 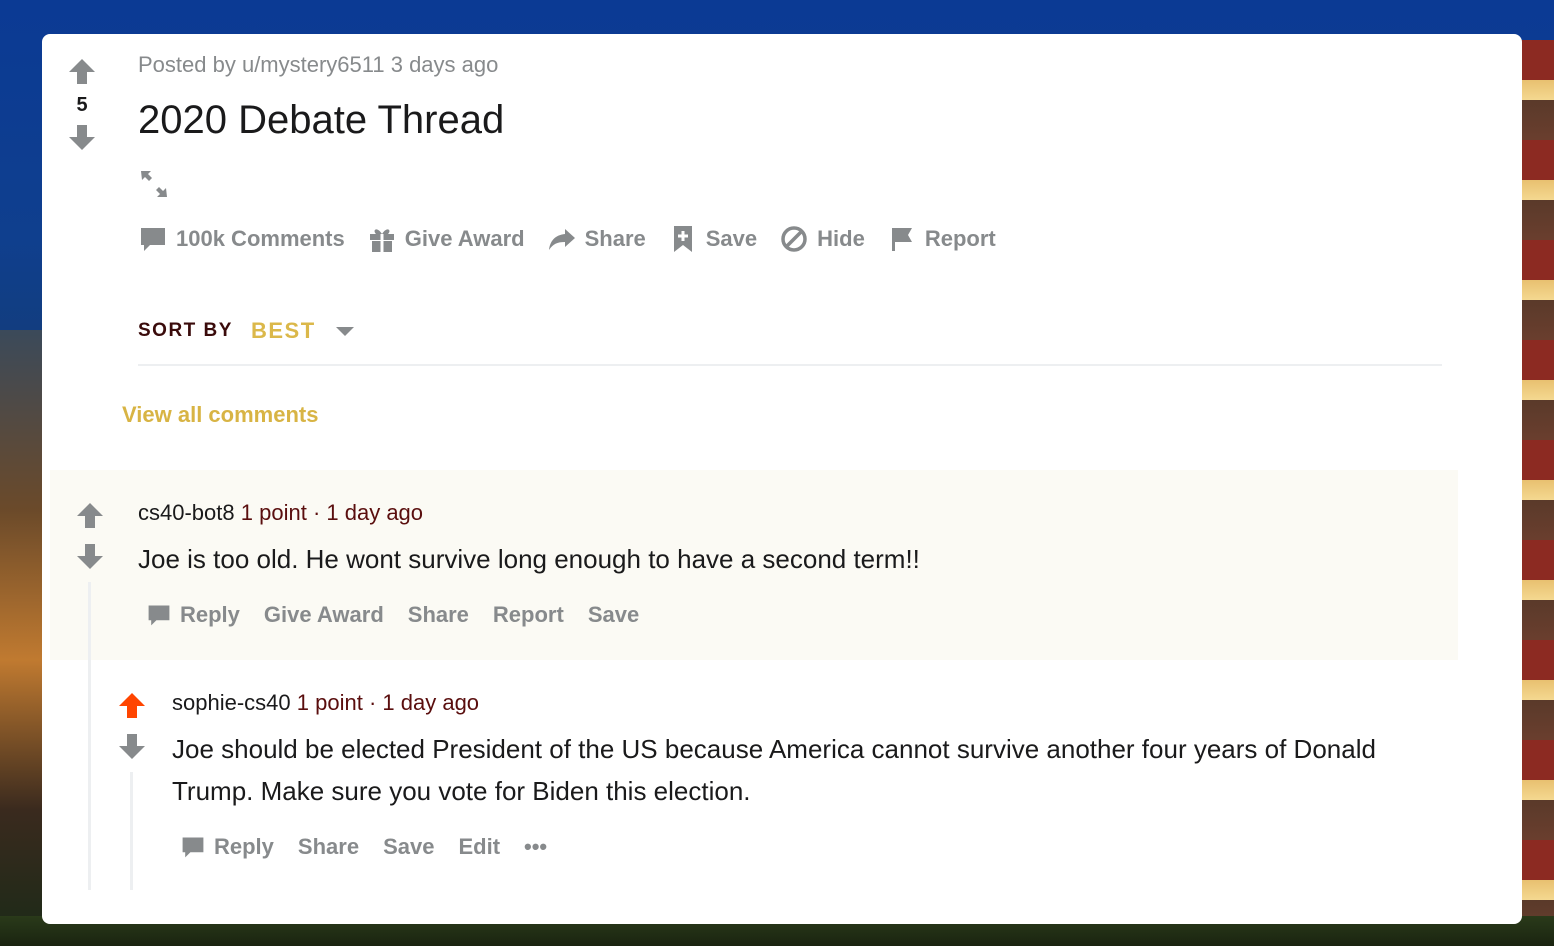 What do you see at coordinates (345, 331) in the screenshot?
I see `chevron-down-icon` at bounding box center [345, 331].